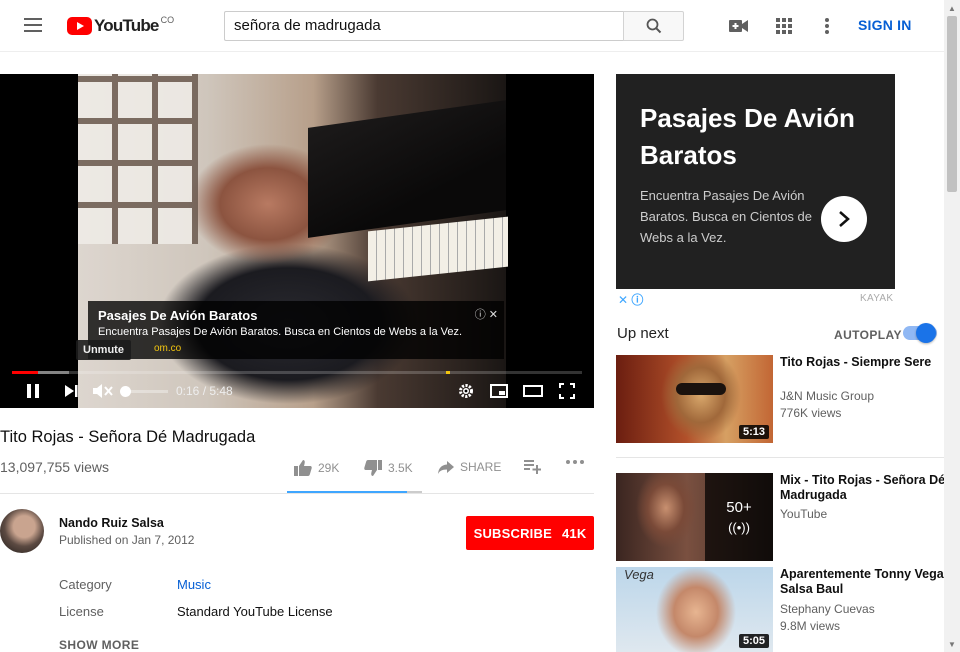  I want to click on search-button, so click(653, 26).